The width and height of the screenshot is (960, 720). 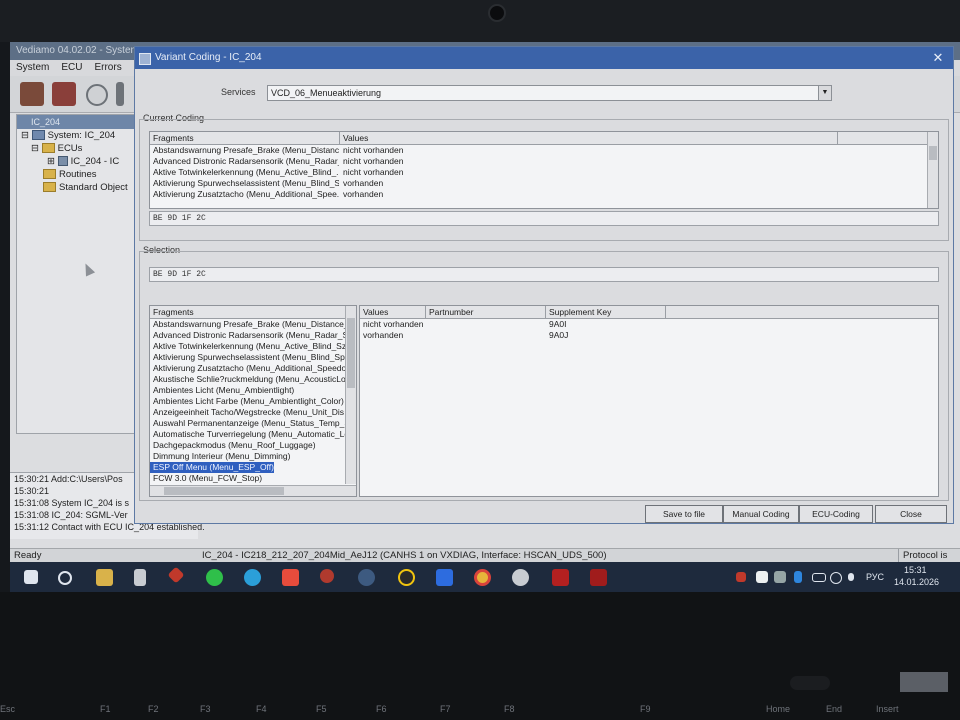 I want to click on menu-system: System, so click(x=32, y=68).